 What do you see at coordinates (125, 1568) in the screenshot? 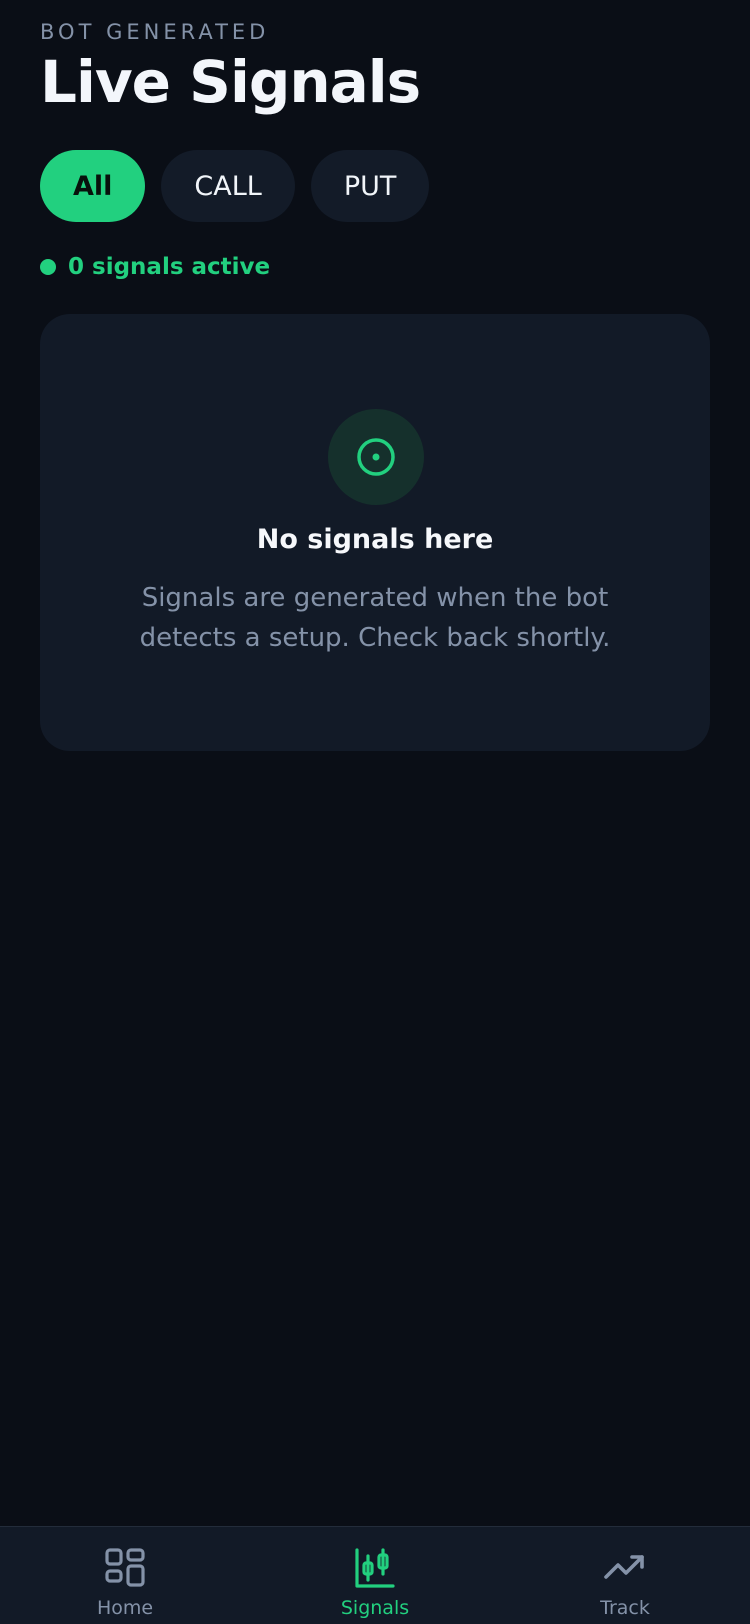
I see `grid-icon` at bounding box center [125, 1568].